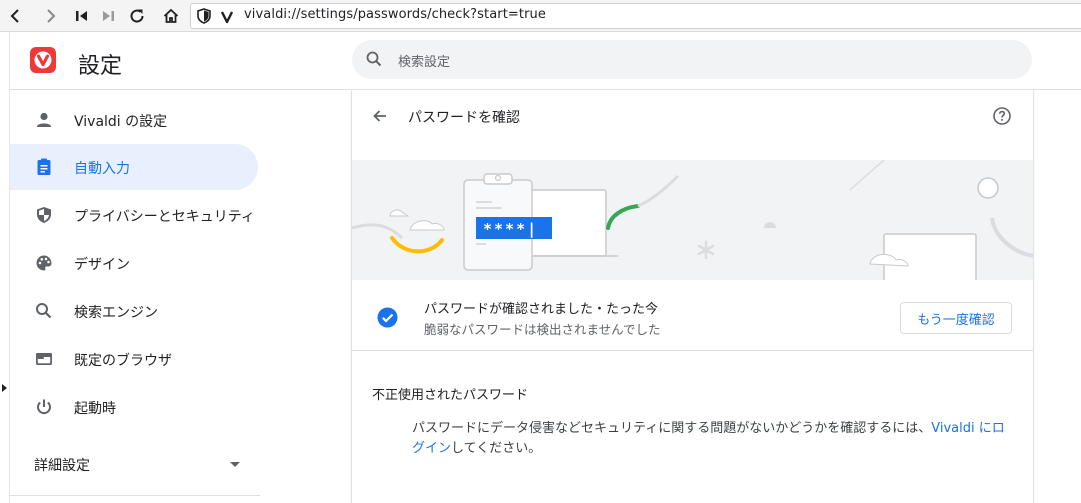 The width and height of the screenshot is (1081, 503). I want to click on sidebar-item-label: 起動時, so click(95, 409).